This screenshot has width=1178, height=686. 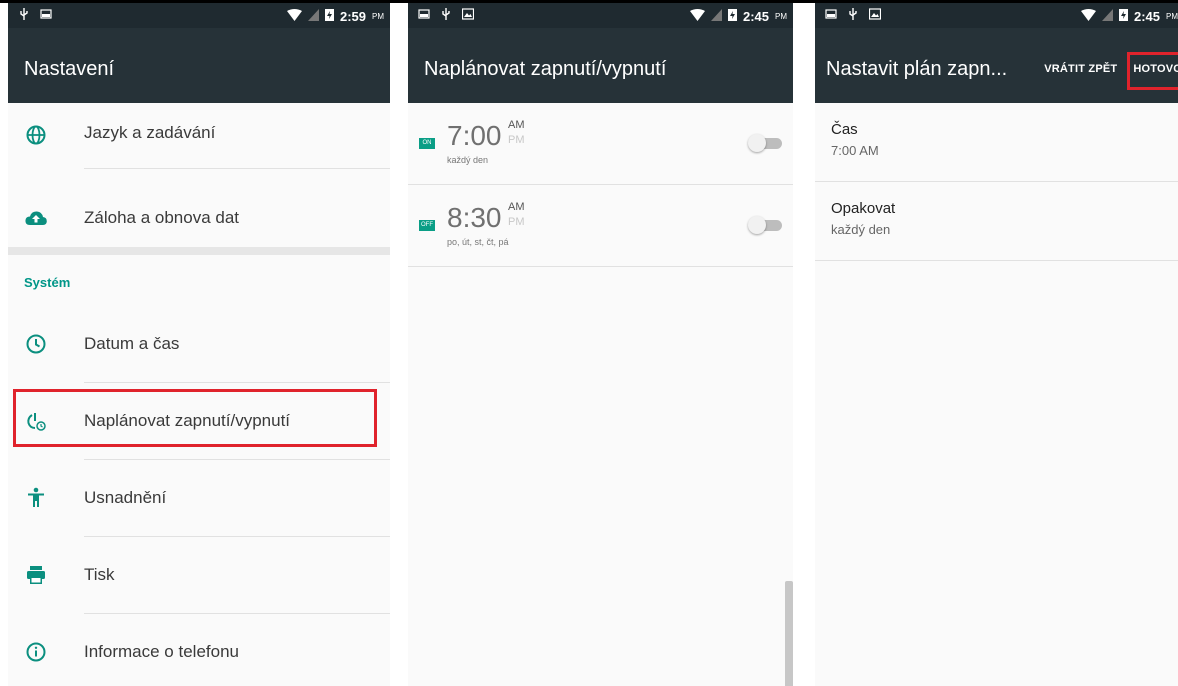 What do you see at coordinates (352, 16) in the screenshot?
I see `clock-time: 2:59` at bounding box center [352, 16].